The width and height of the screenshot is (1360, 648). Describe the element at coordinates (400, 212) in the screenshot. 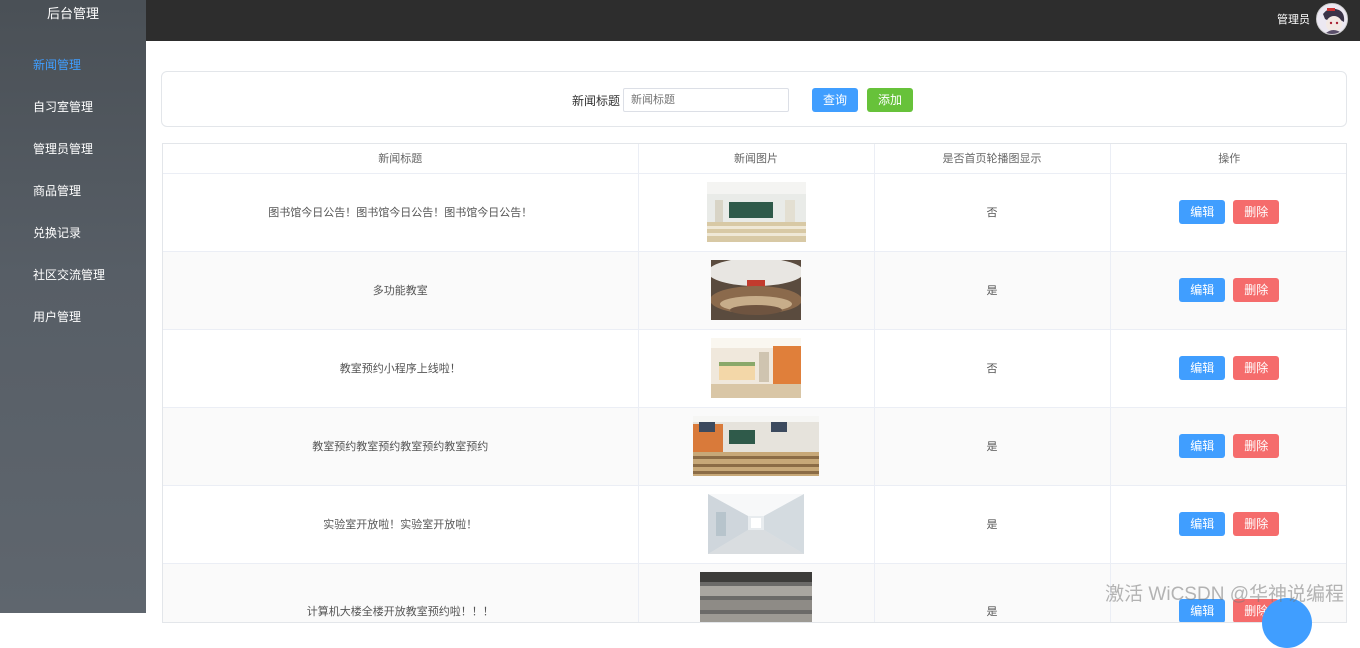

I see `news-title-cell: 图书馆今日公告！图书馆今日公告！图书馆今日公告！` at that location.